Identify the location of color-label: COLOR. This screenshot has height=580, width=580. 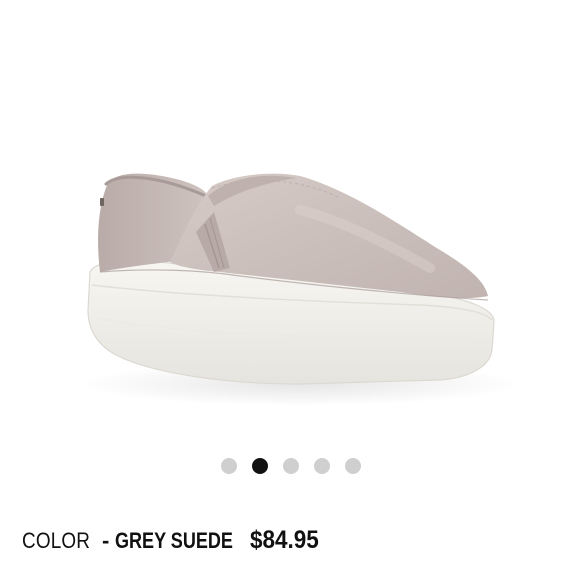
(56, 540).